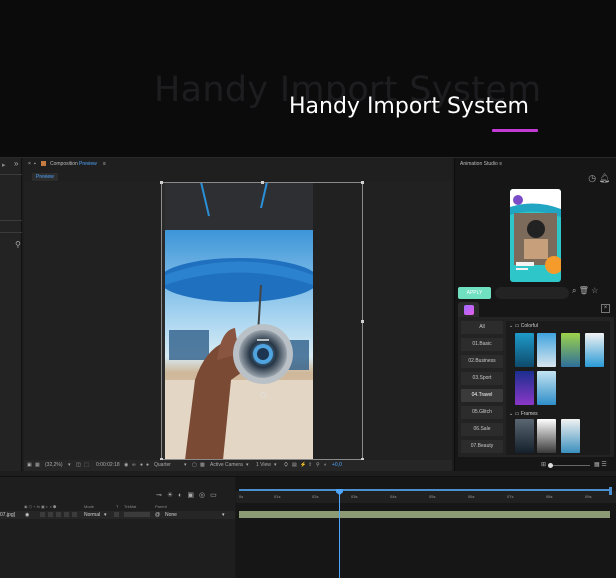 The image size is (616, 578). What do you see at coordinates (7, 515) in the screenshot?
I see `layer-name: 07.jpg]` at bounding box center [7, 515].